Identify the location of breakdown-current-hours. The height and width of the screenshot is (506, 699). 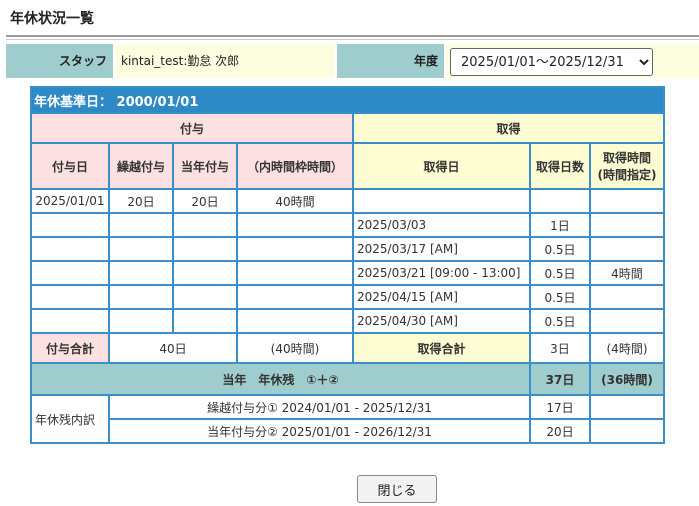
(627, 431).